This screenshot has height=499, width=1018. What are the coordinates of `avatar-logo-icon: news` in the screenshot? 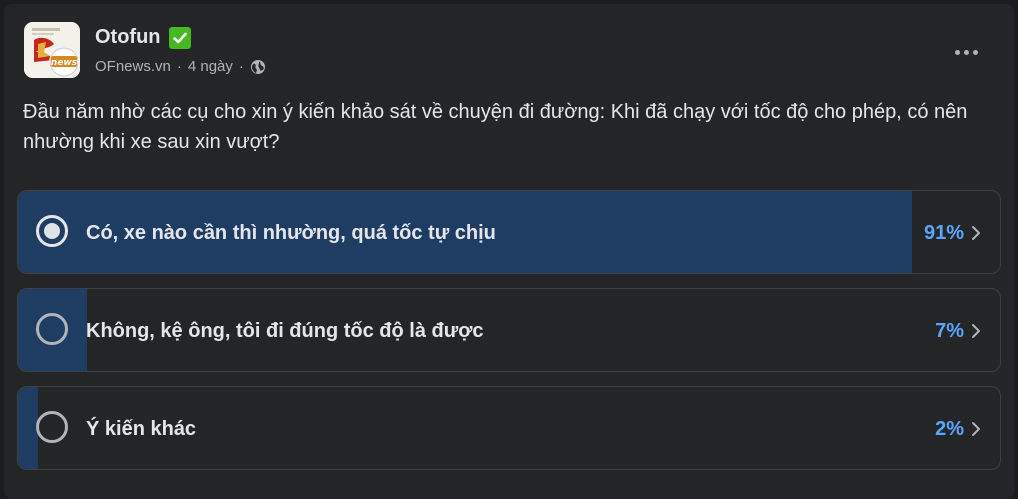 It's located at (52, 50).